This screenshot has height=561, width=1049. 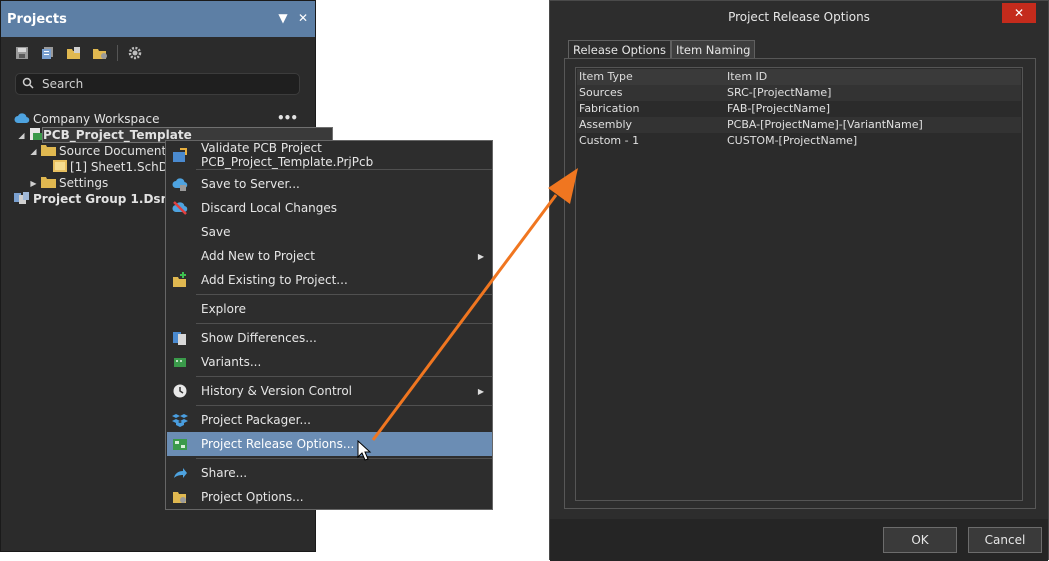 What do you see at coordinates (74, 53) in the screenshot?
I see `open-folder-icon` at bounding box center [74, 53].